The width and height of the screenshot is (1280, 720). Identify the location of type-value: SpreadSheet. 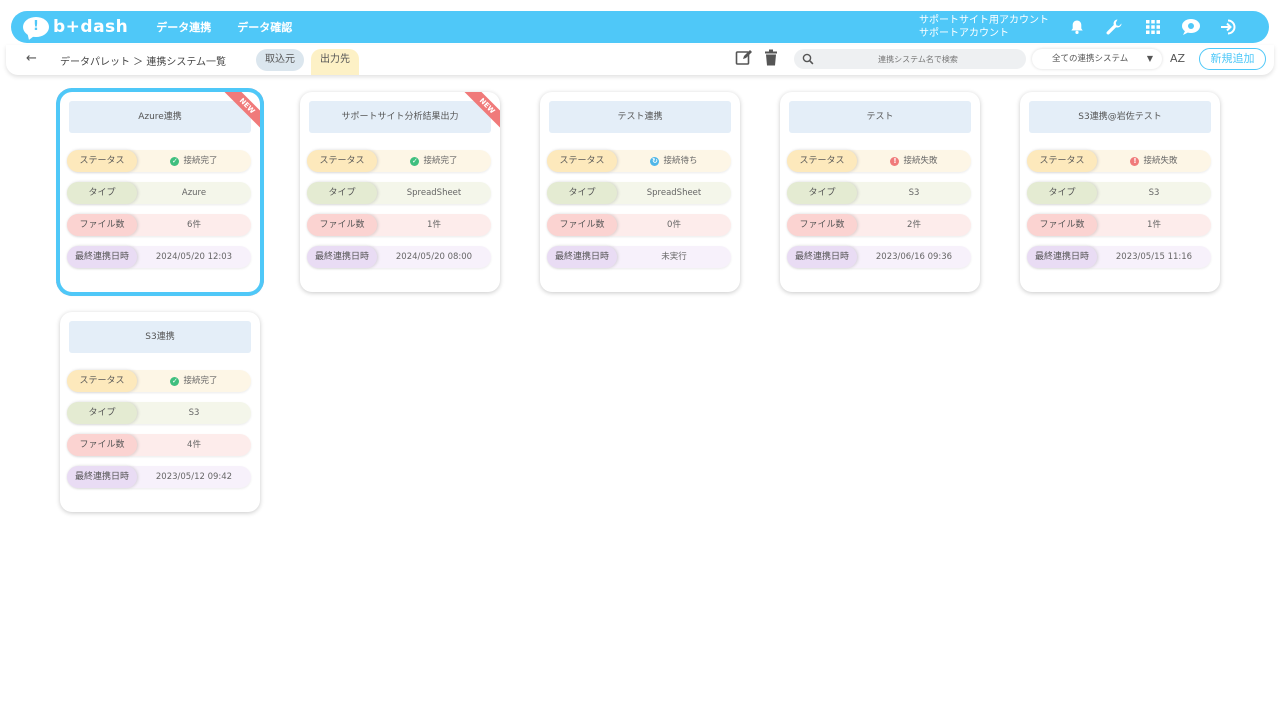
(434, 193).